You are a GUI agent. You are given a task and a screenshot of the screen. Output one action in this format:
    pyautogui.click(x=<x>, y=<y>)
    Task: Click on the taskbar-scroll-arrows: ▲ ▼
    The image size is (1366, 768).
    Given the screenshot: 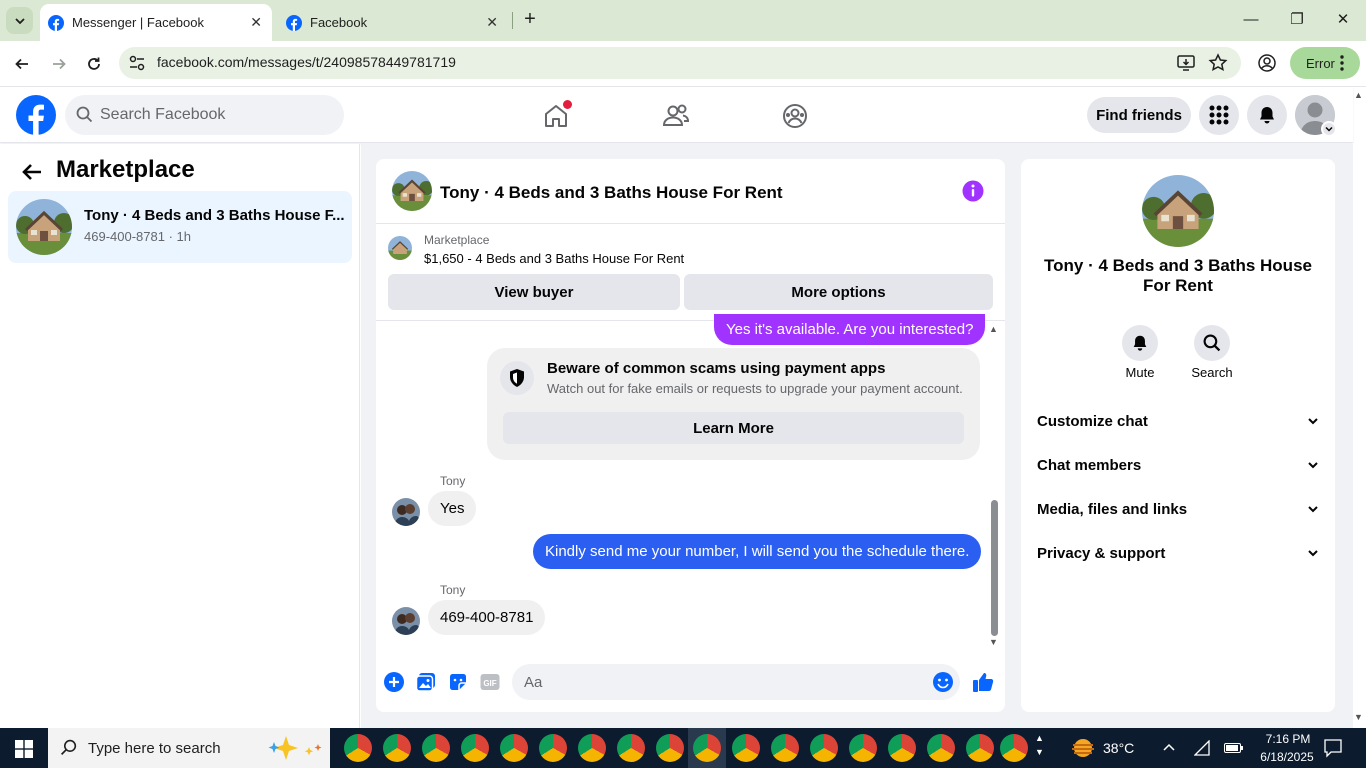 What is the action you would take?
    pyautogui.click(x=1039, y=745)
    